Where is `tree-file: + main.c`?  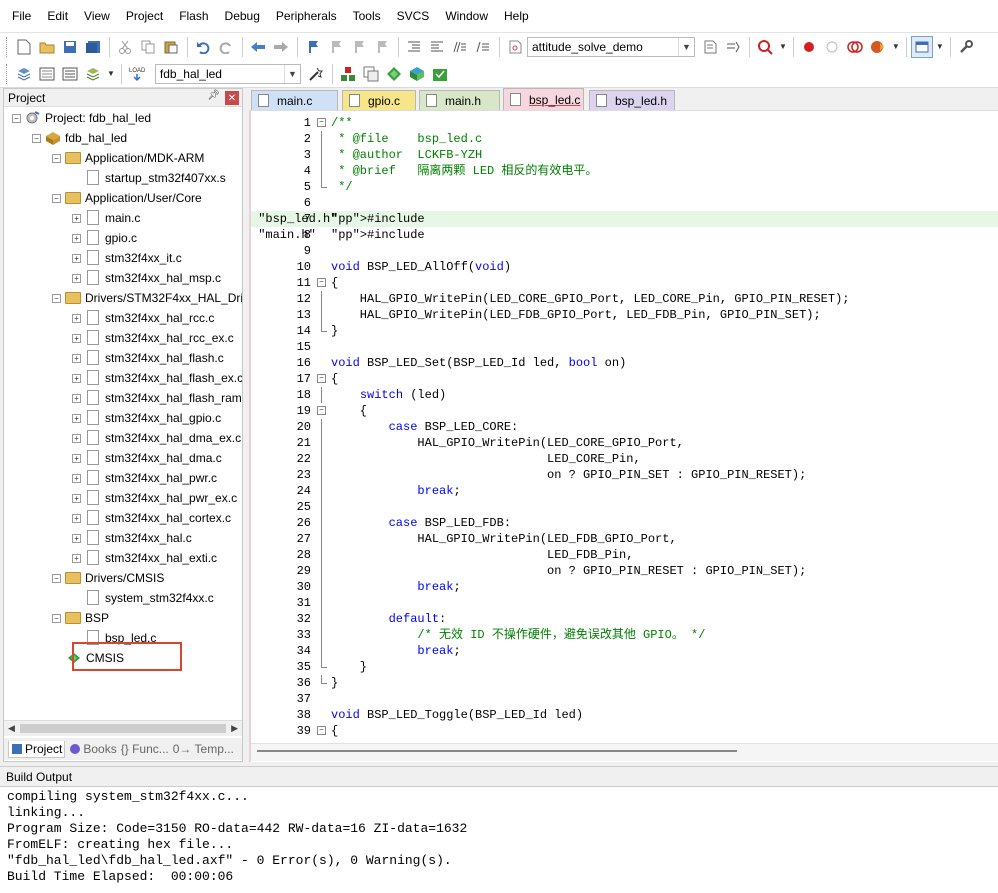
tree-file: + main.c is located at coordinates (106, 218).